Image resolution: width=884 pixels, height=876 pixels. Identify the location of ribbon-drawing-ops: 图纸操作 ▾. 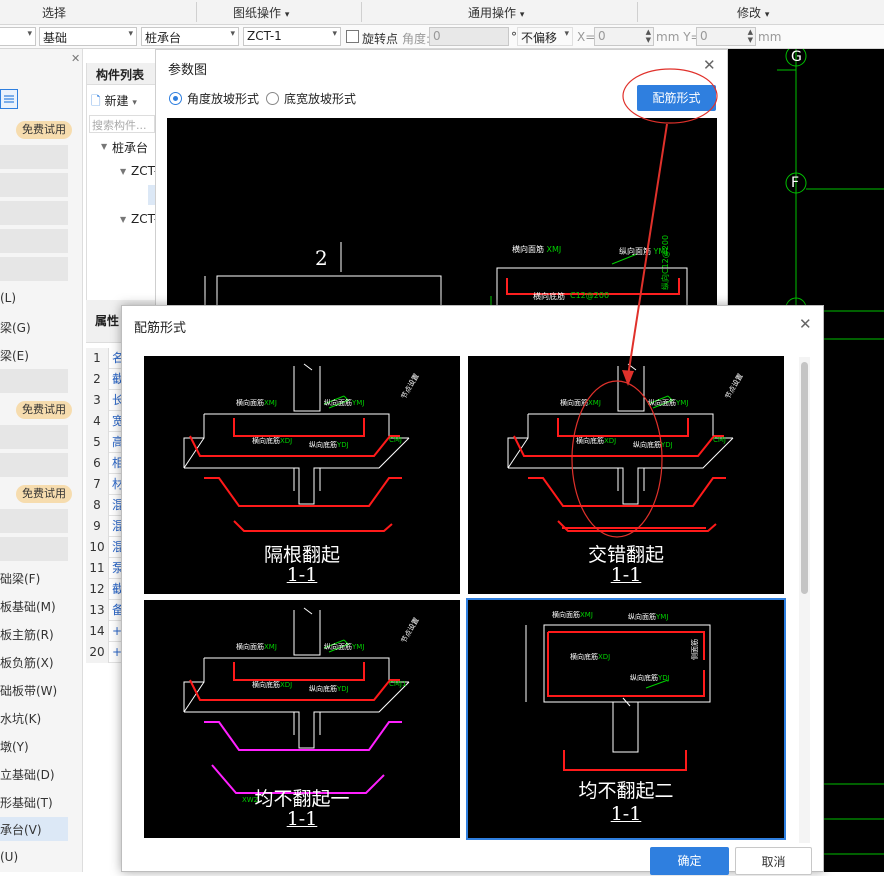
(261, 12).